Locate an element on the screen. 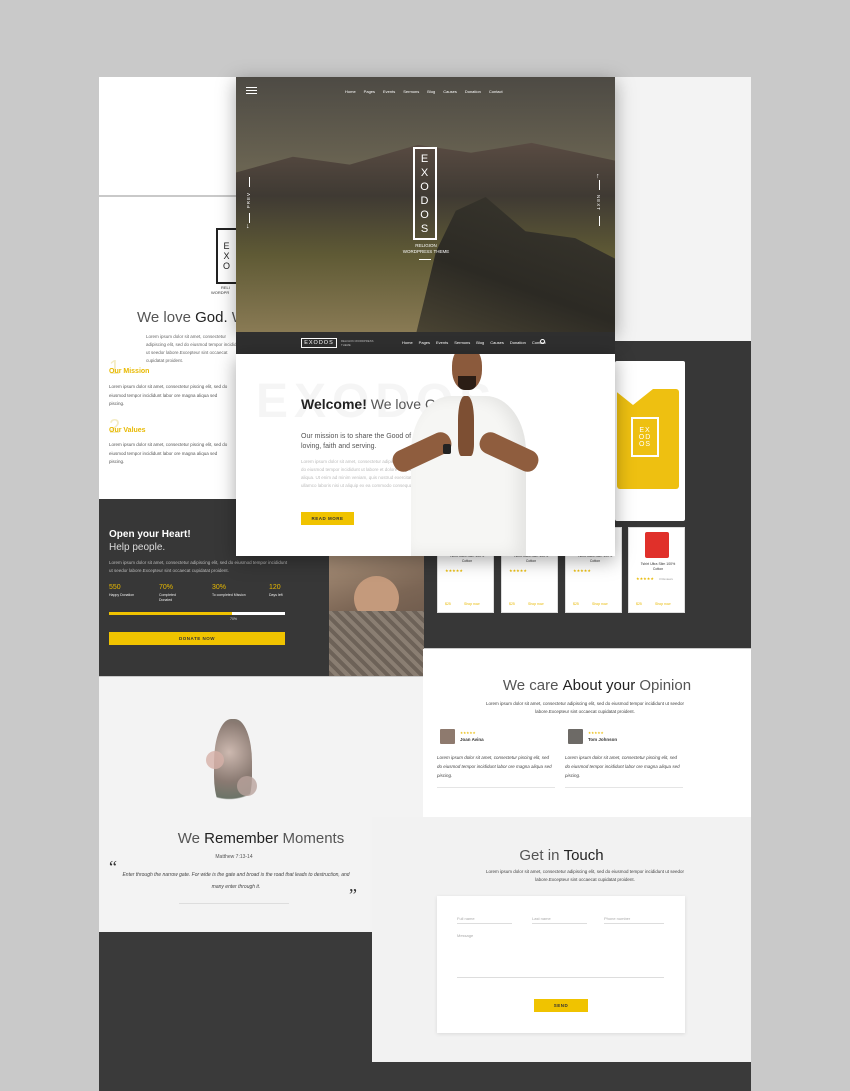  donate-subtitle: Help people. is located at coordinates (137, 547).